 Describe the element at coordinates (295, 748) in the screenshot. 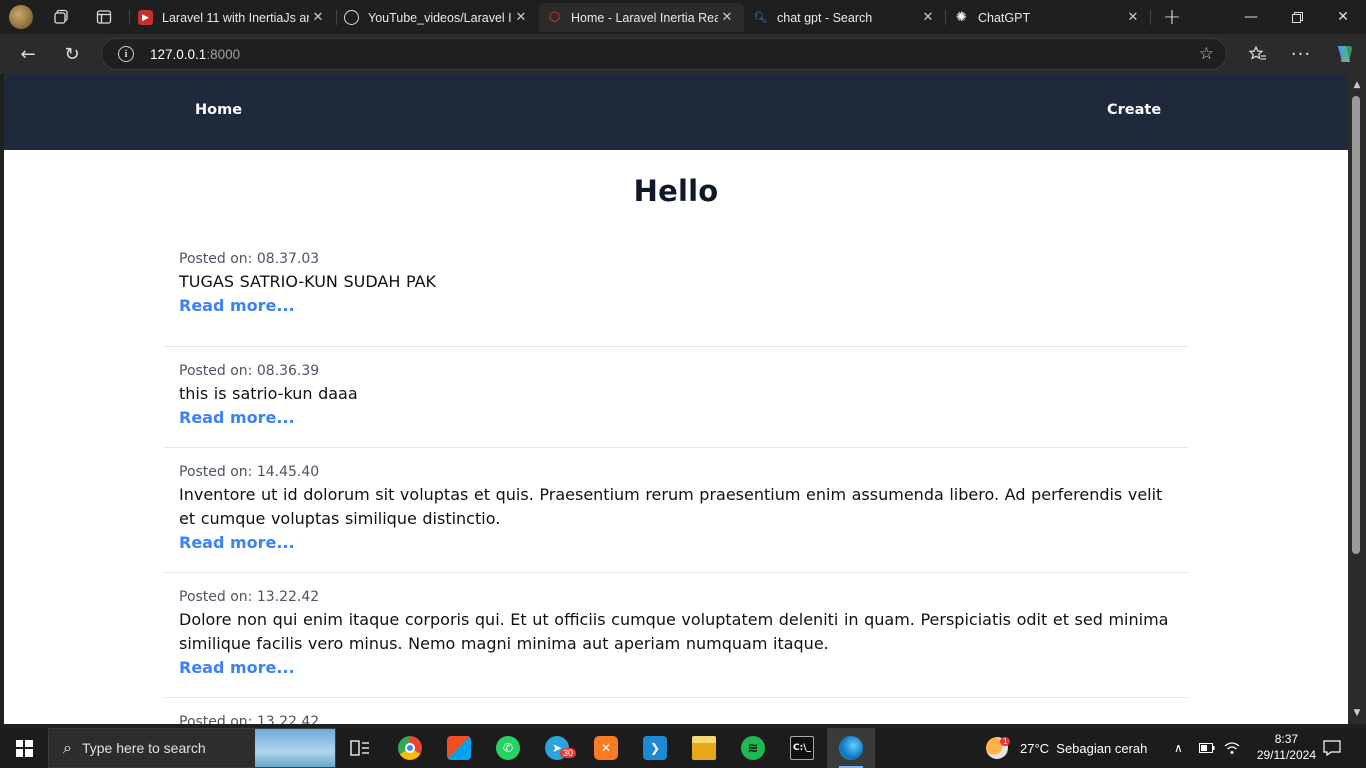

I see `search-highlight-image` at that location.